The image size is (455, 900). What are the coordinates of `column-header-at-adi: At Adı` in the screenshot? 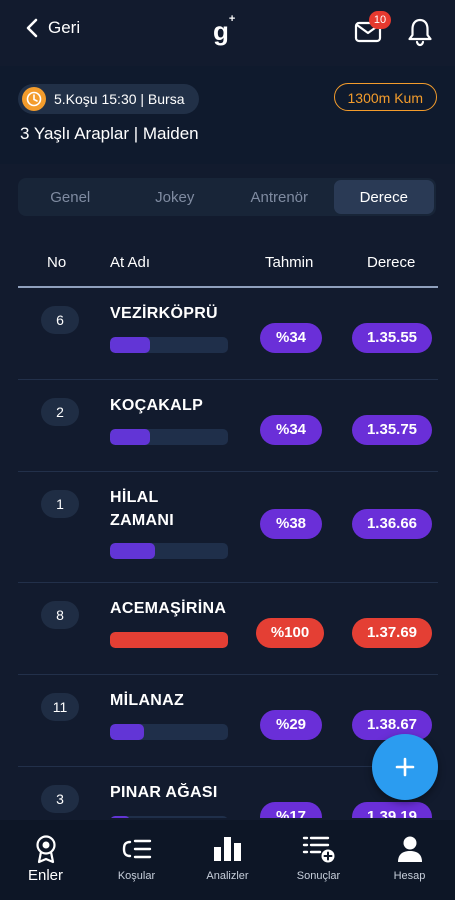 It's located at (130, 262).